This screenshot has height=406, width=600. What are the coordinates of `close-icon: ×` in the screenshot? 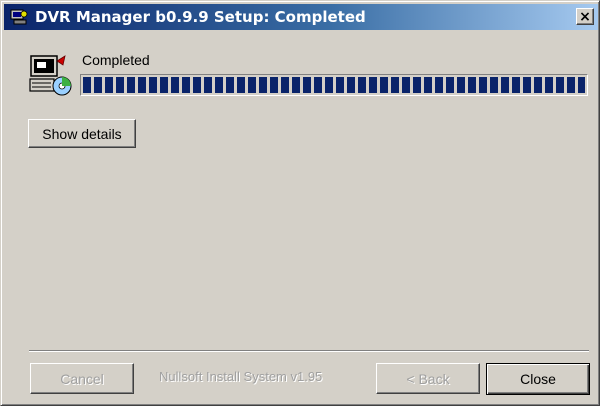 It's located at (585, 16).